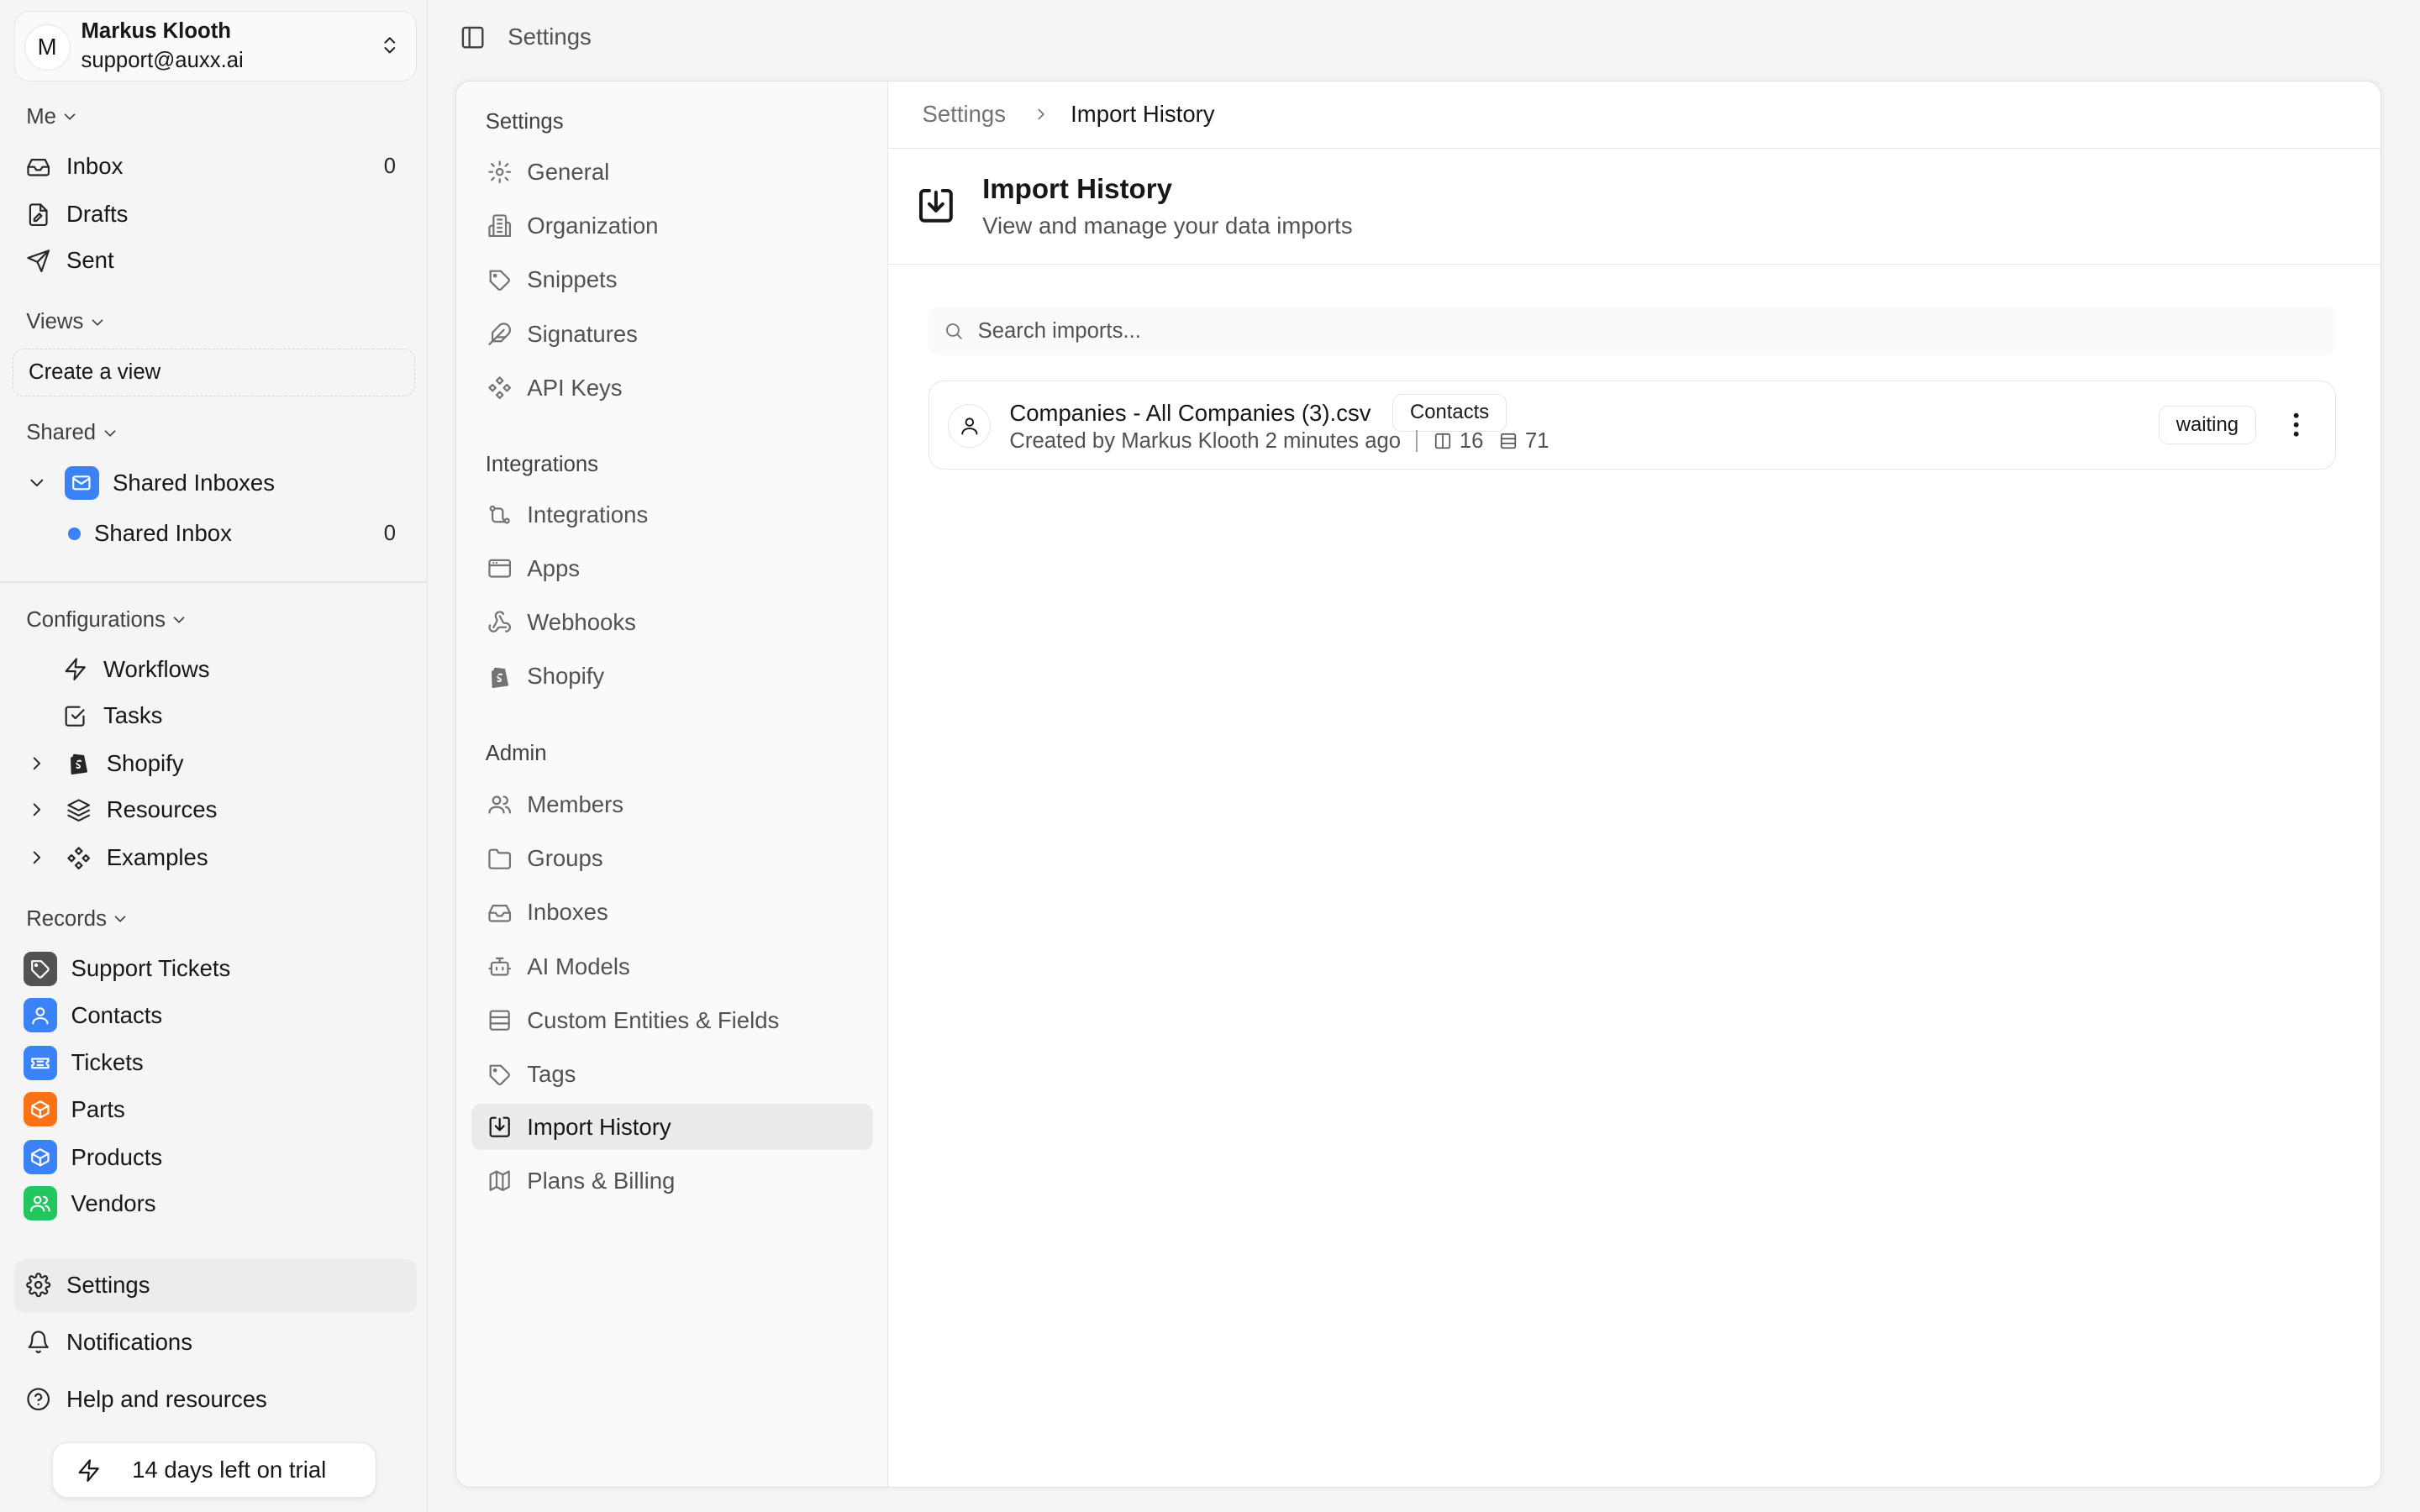 Image resolution: width=2420 pixels, height=1512 pixels. I want to click on import-icon, so click(936, 206).